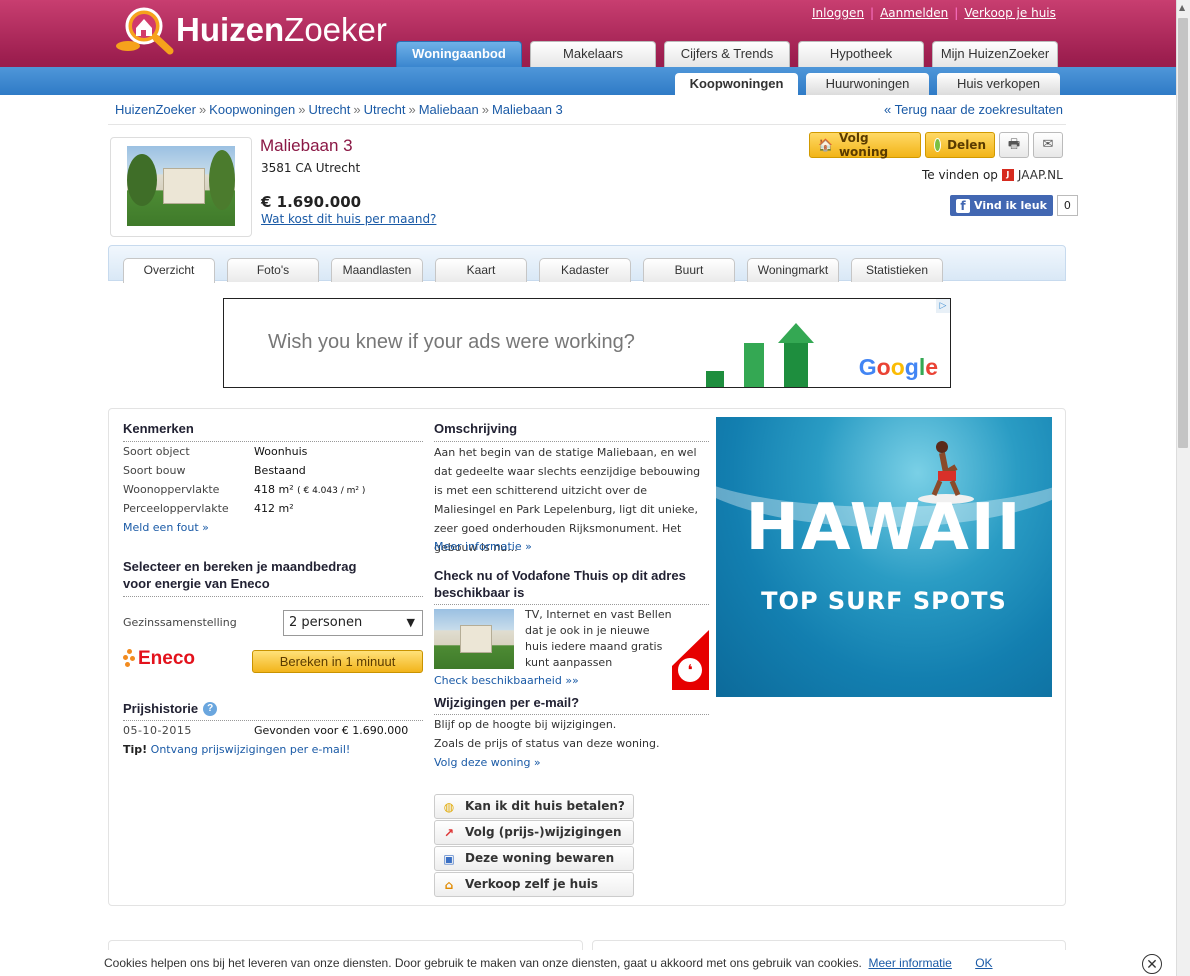  Describe the element at coordinates (166, 527) in the screenshot. I see `report-error-link: Meld een fout »` at that location.